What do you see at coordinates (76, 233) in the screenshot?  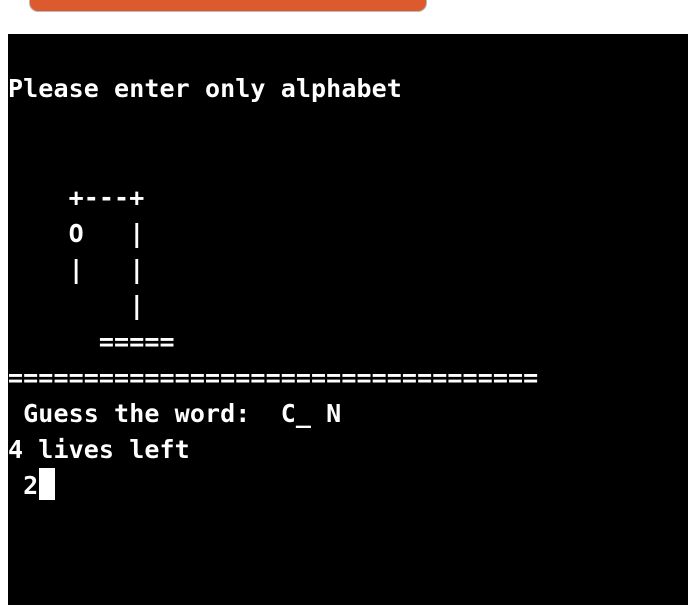 I see `hangman-line-2: O |` at bounding box center [76, 233].